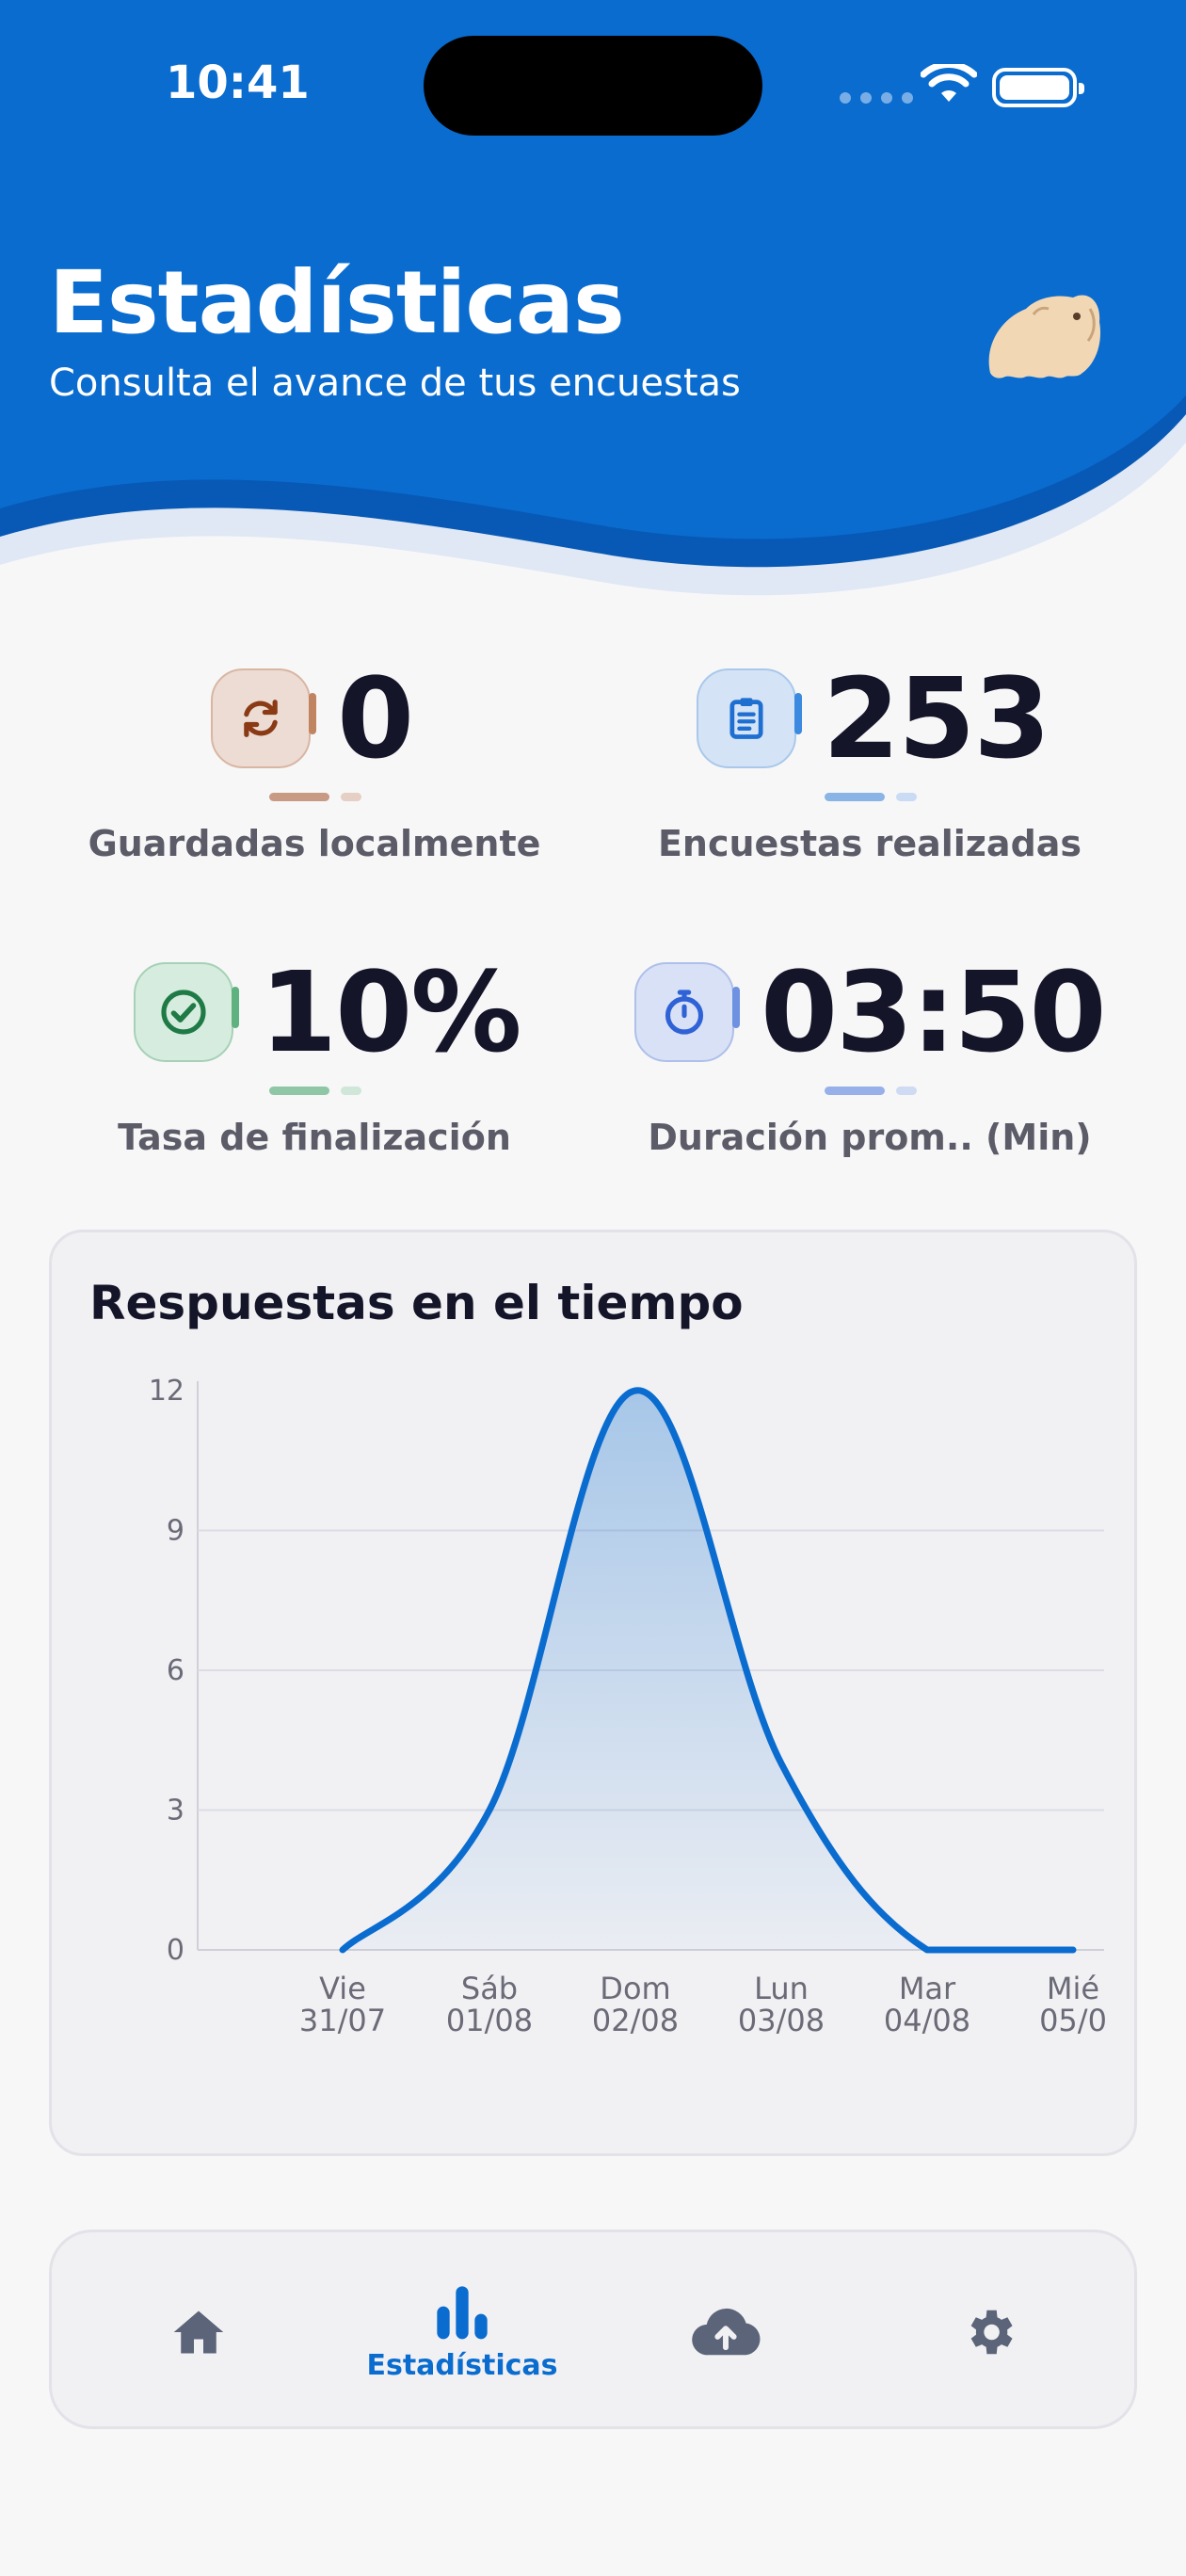 The height and width of the screenshot is (2576, 1186). Describe the element at coordinates (992, 2332) in the screenshot. I see `gear-icon` at that location.